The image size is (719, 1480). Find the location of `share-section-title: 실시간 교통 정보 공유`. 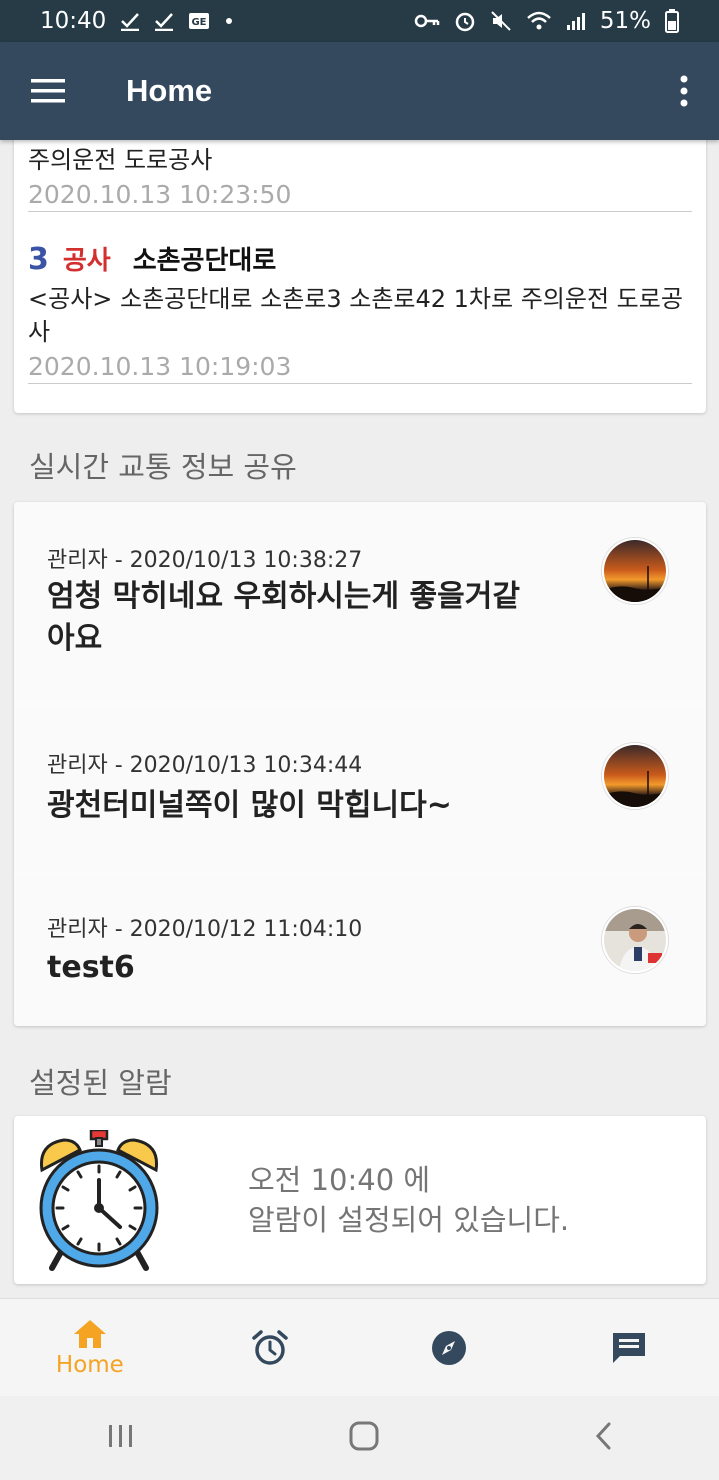

share-section-title: 실시간 교통 정보 공유 is located at coordinates (163, 467).